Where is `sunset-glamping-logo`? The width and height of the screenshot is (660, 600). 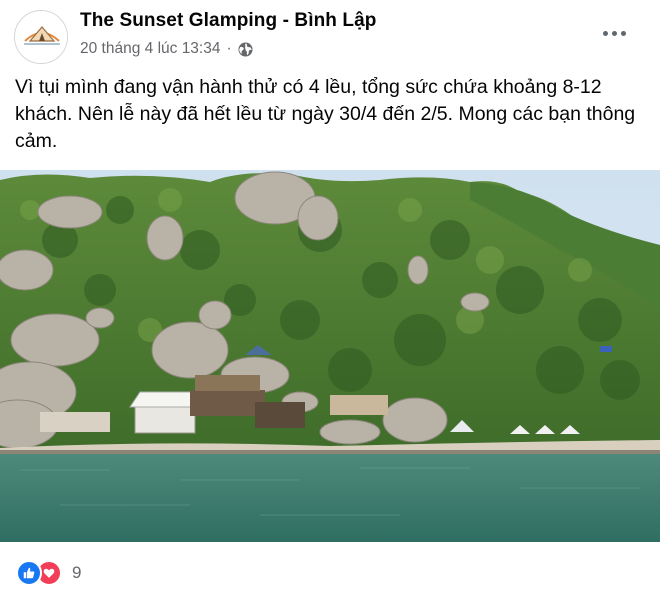
sunset-glamping-logo is located at coordinates (41, 37).